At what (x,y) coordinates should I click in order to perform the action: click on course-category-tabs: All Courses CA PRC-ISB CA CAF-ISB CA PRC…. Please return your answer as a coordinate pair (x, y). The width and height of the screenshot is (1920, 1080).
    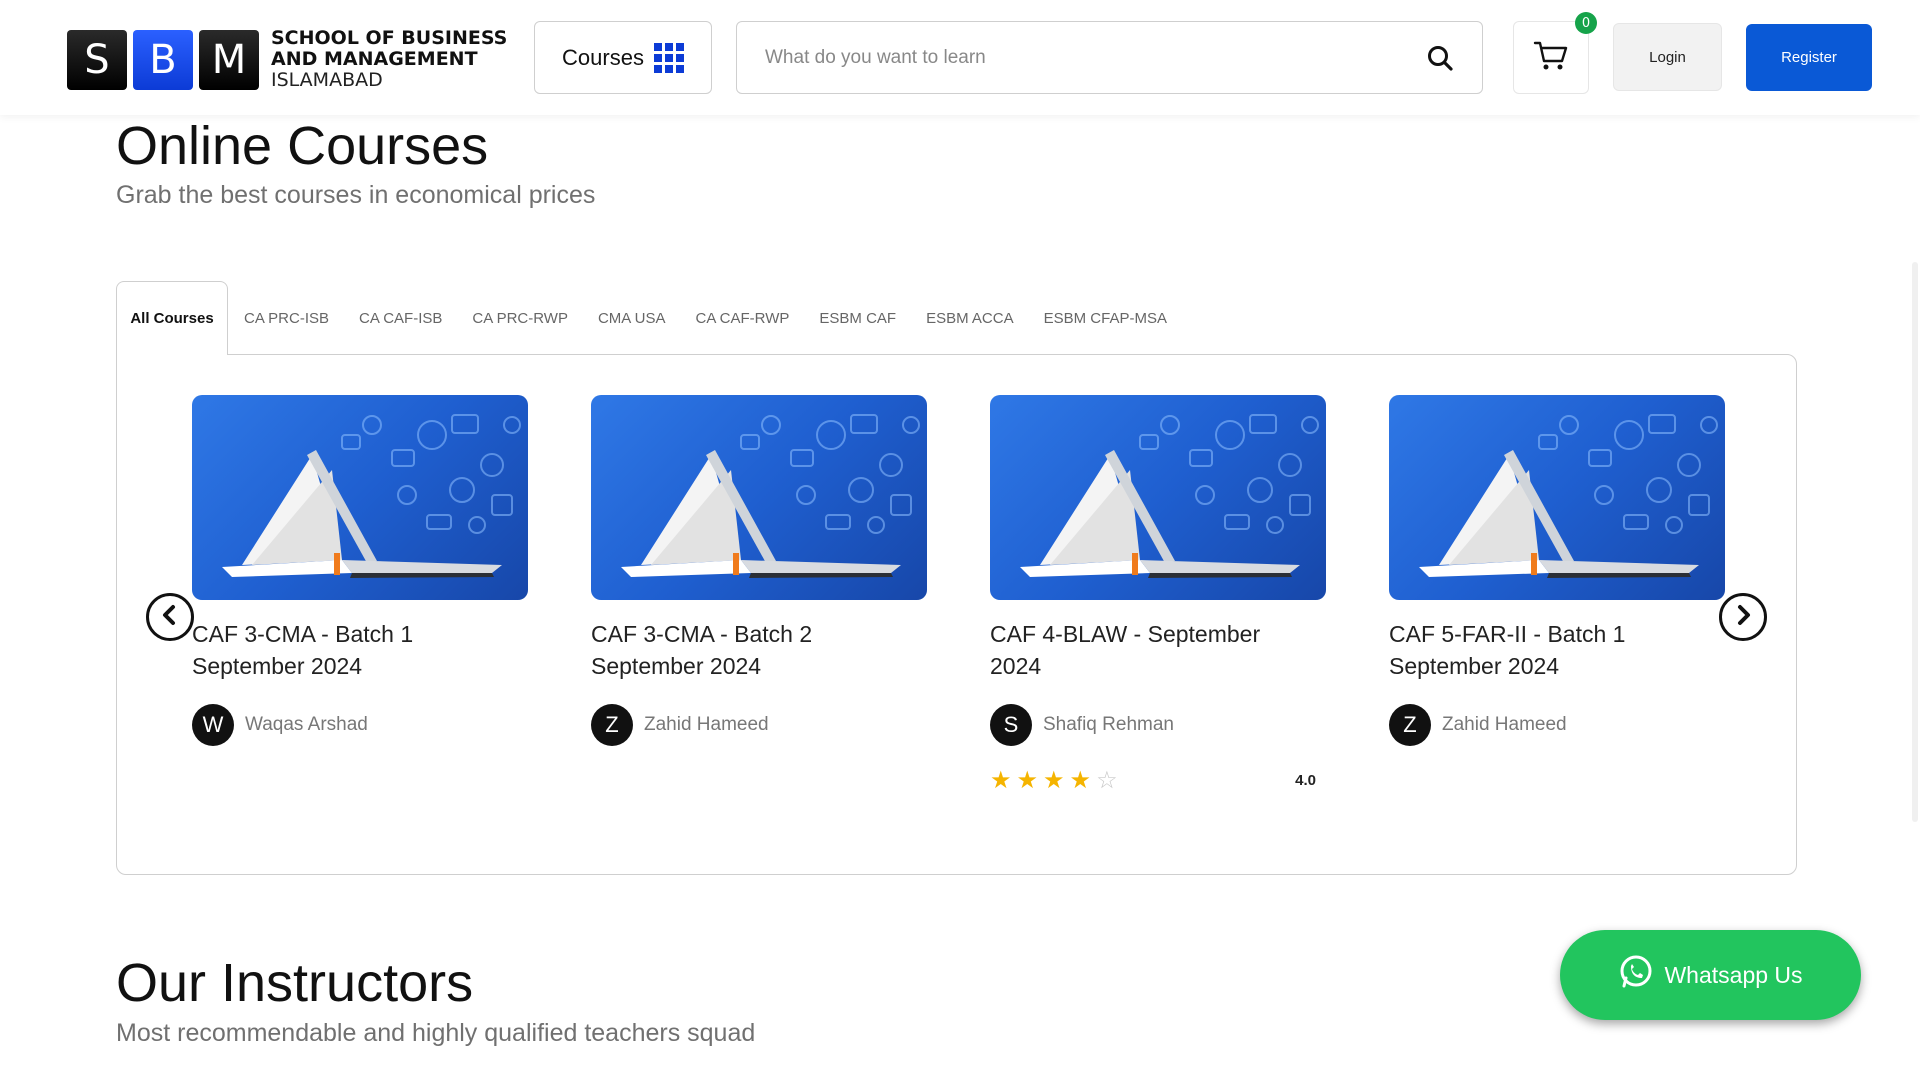
    Looking at the image, I should click on (656, 318).